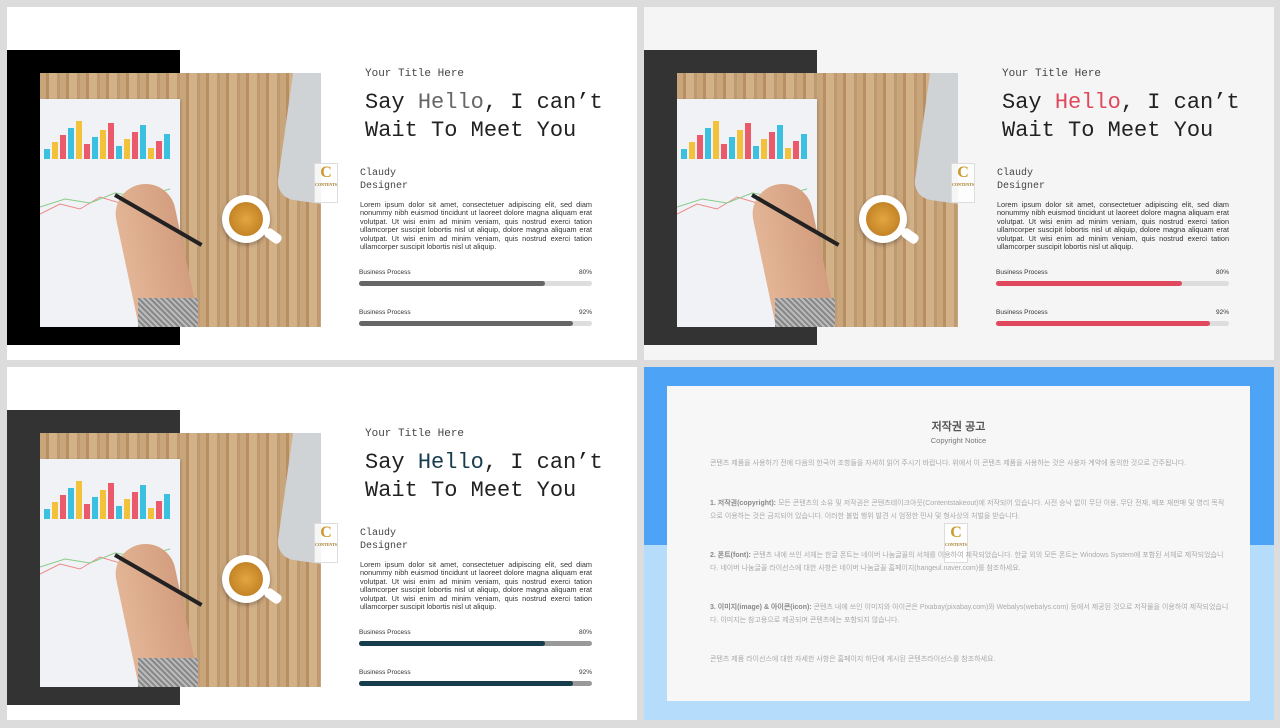 The height and width of the screenshot is (728, 1280). I want to click on copyright-title: 저작권 공고, so click(958, 427).